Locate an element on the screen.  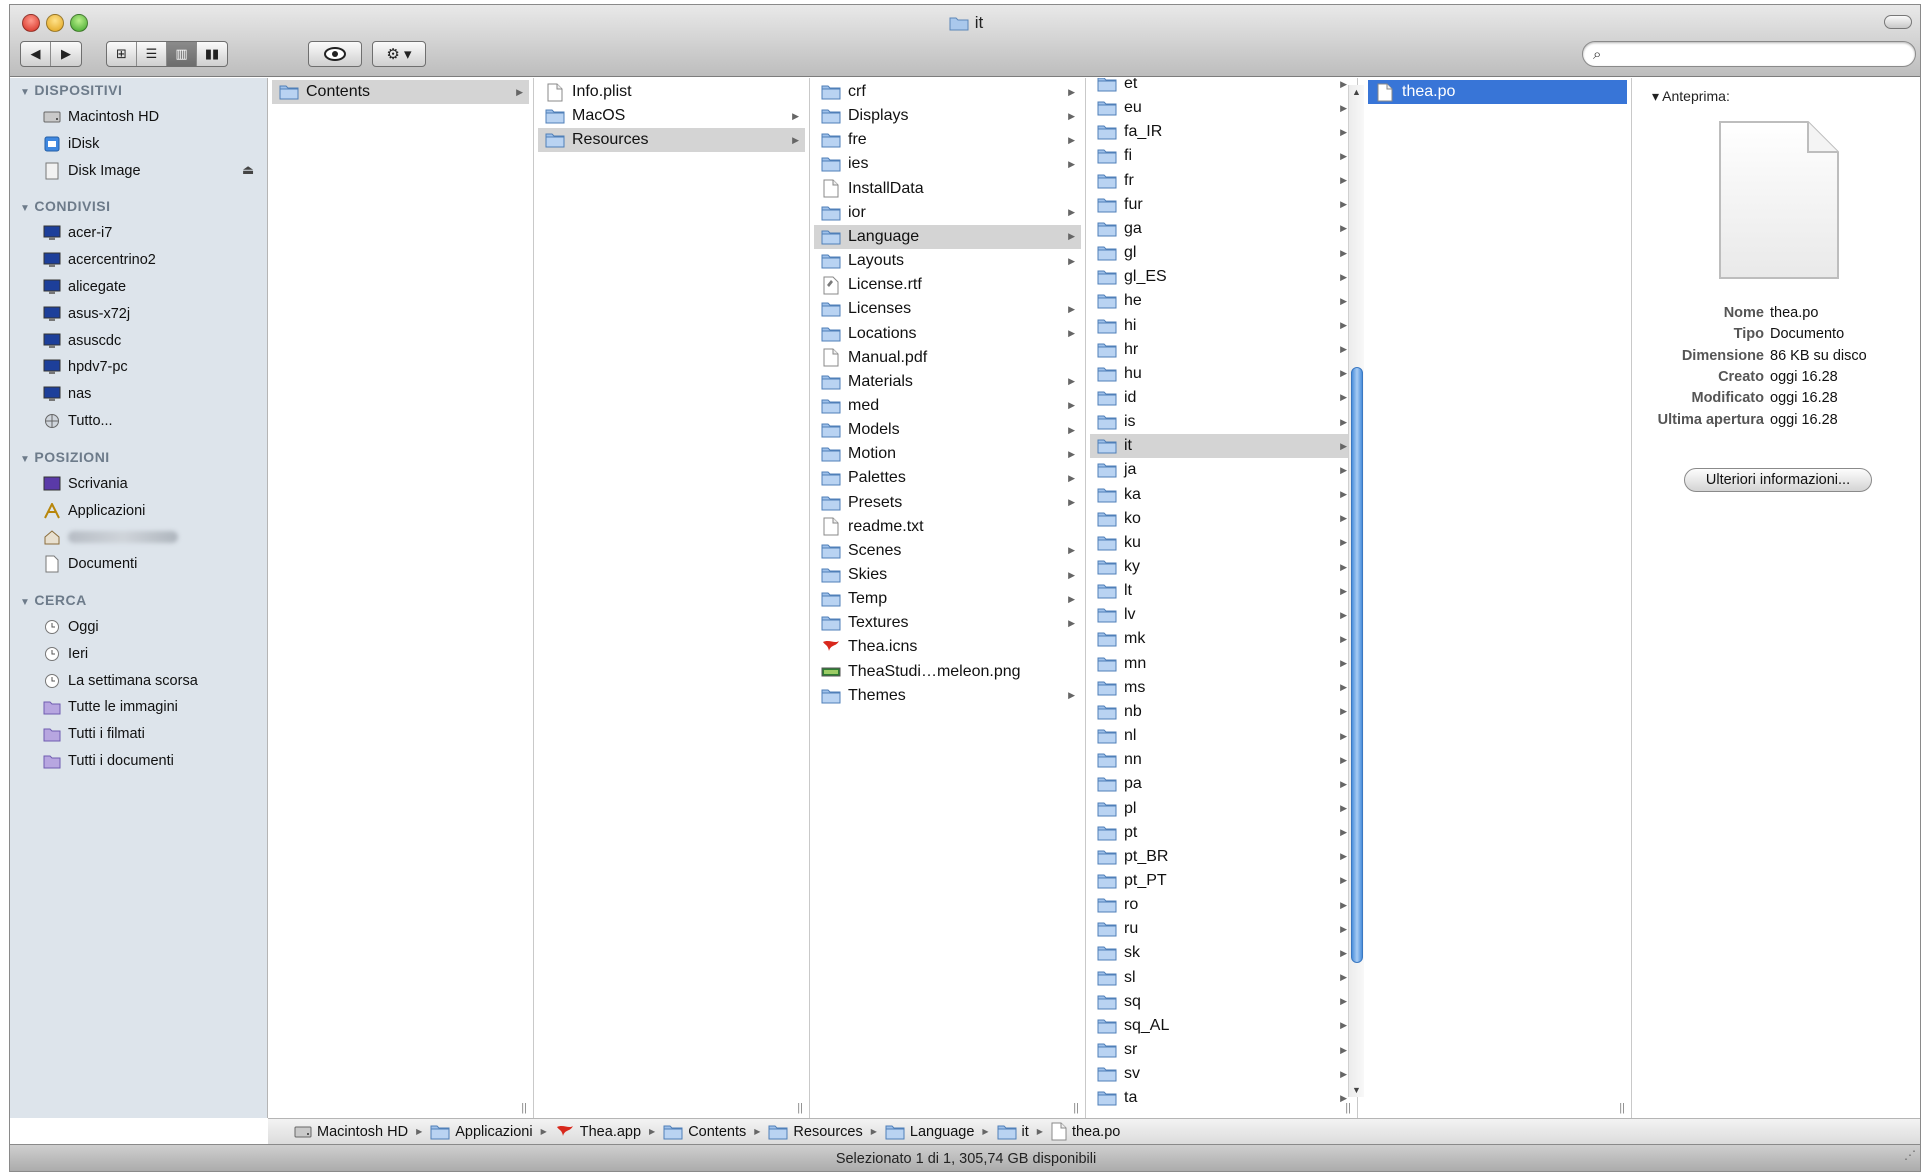
sidebar-item: hpdv7-pc is located at coordinates (85, 367).